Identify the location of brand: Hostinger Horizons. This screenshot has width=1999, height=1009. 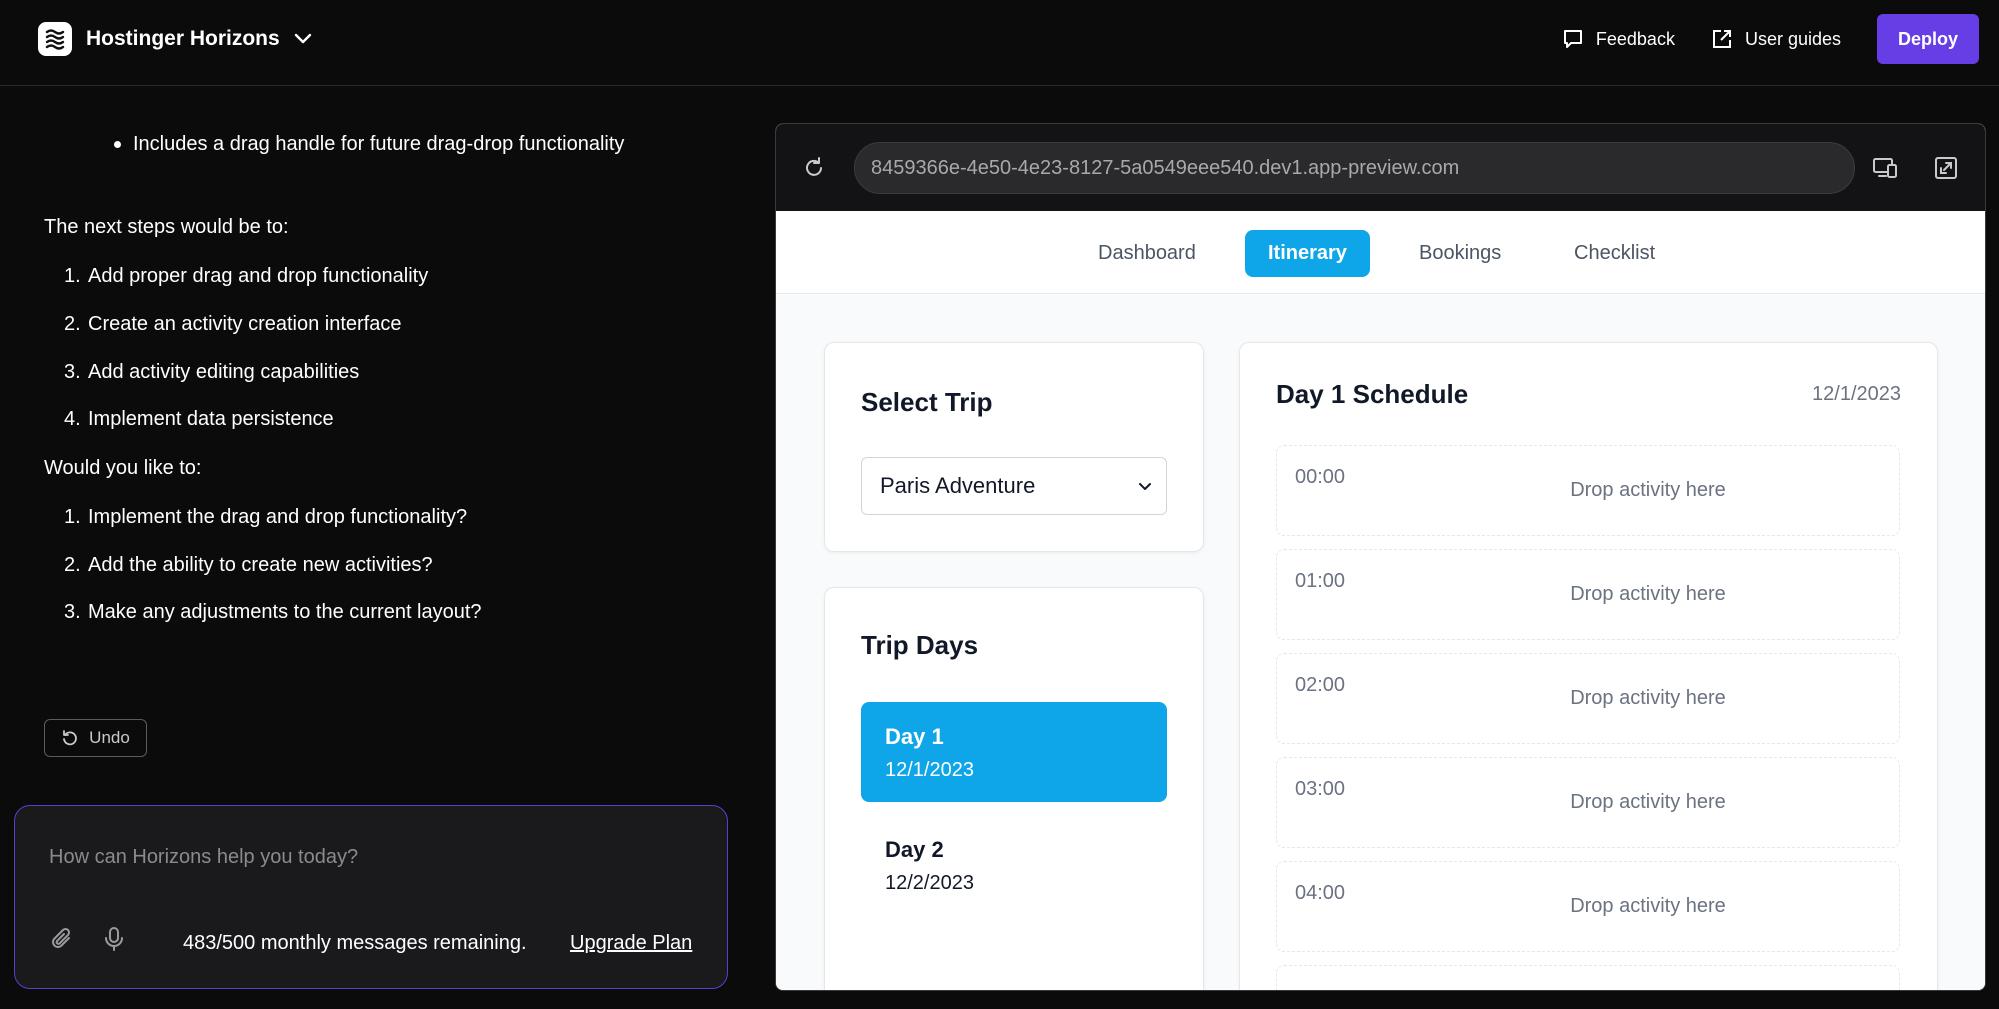
(175, 39).